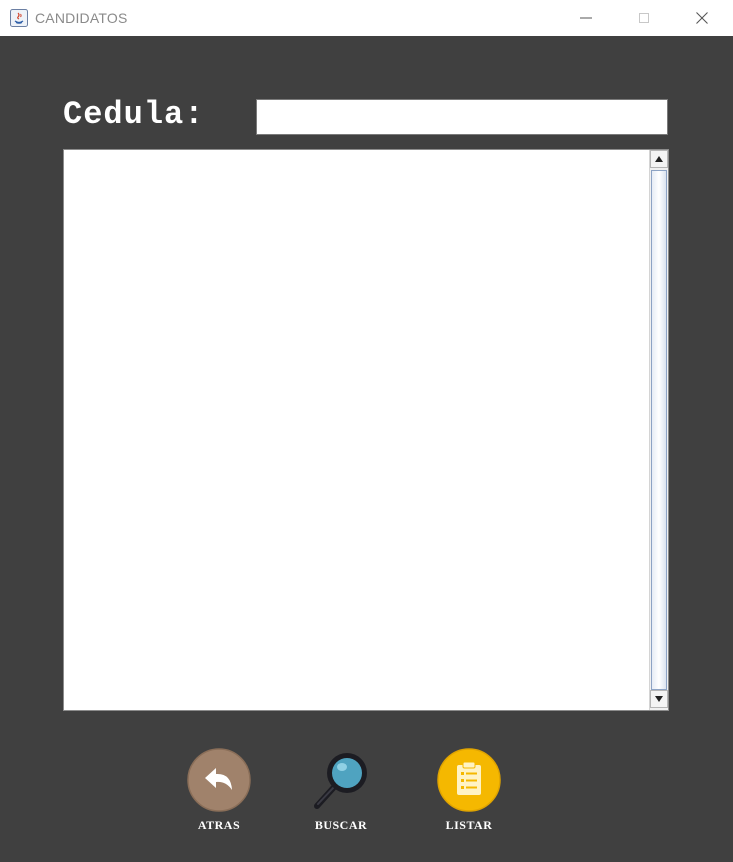  What do you see at coordinates (366, 18) in the screenshot?
I see `title-bar: CANDIDATOS` at bounding box center [366, 18].